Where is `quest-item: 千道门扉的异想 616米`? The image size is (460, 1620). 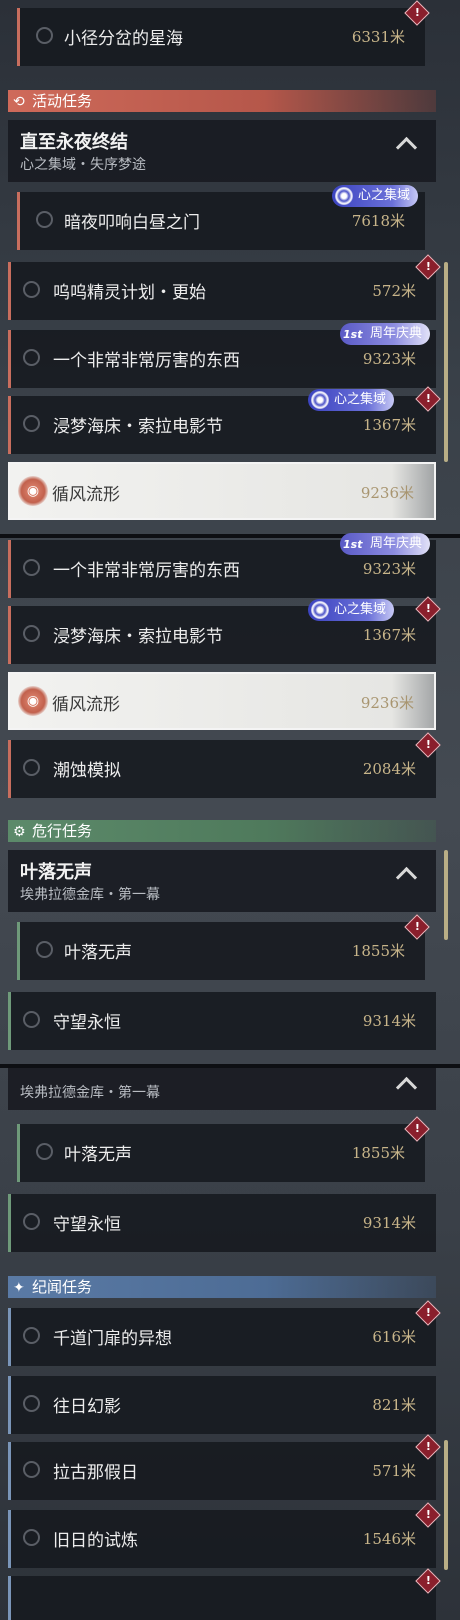 quest-item: 千道门扉的异想 616米 is located at coordinates (222, 1337).